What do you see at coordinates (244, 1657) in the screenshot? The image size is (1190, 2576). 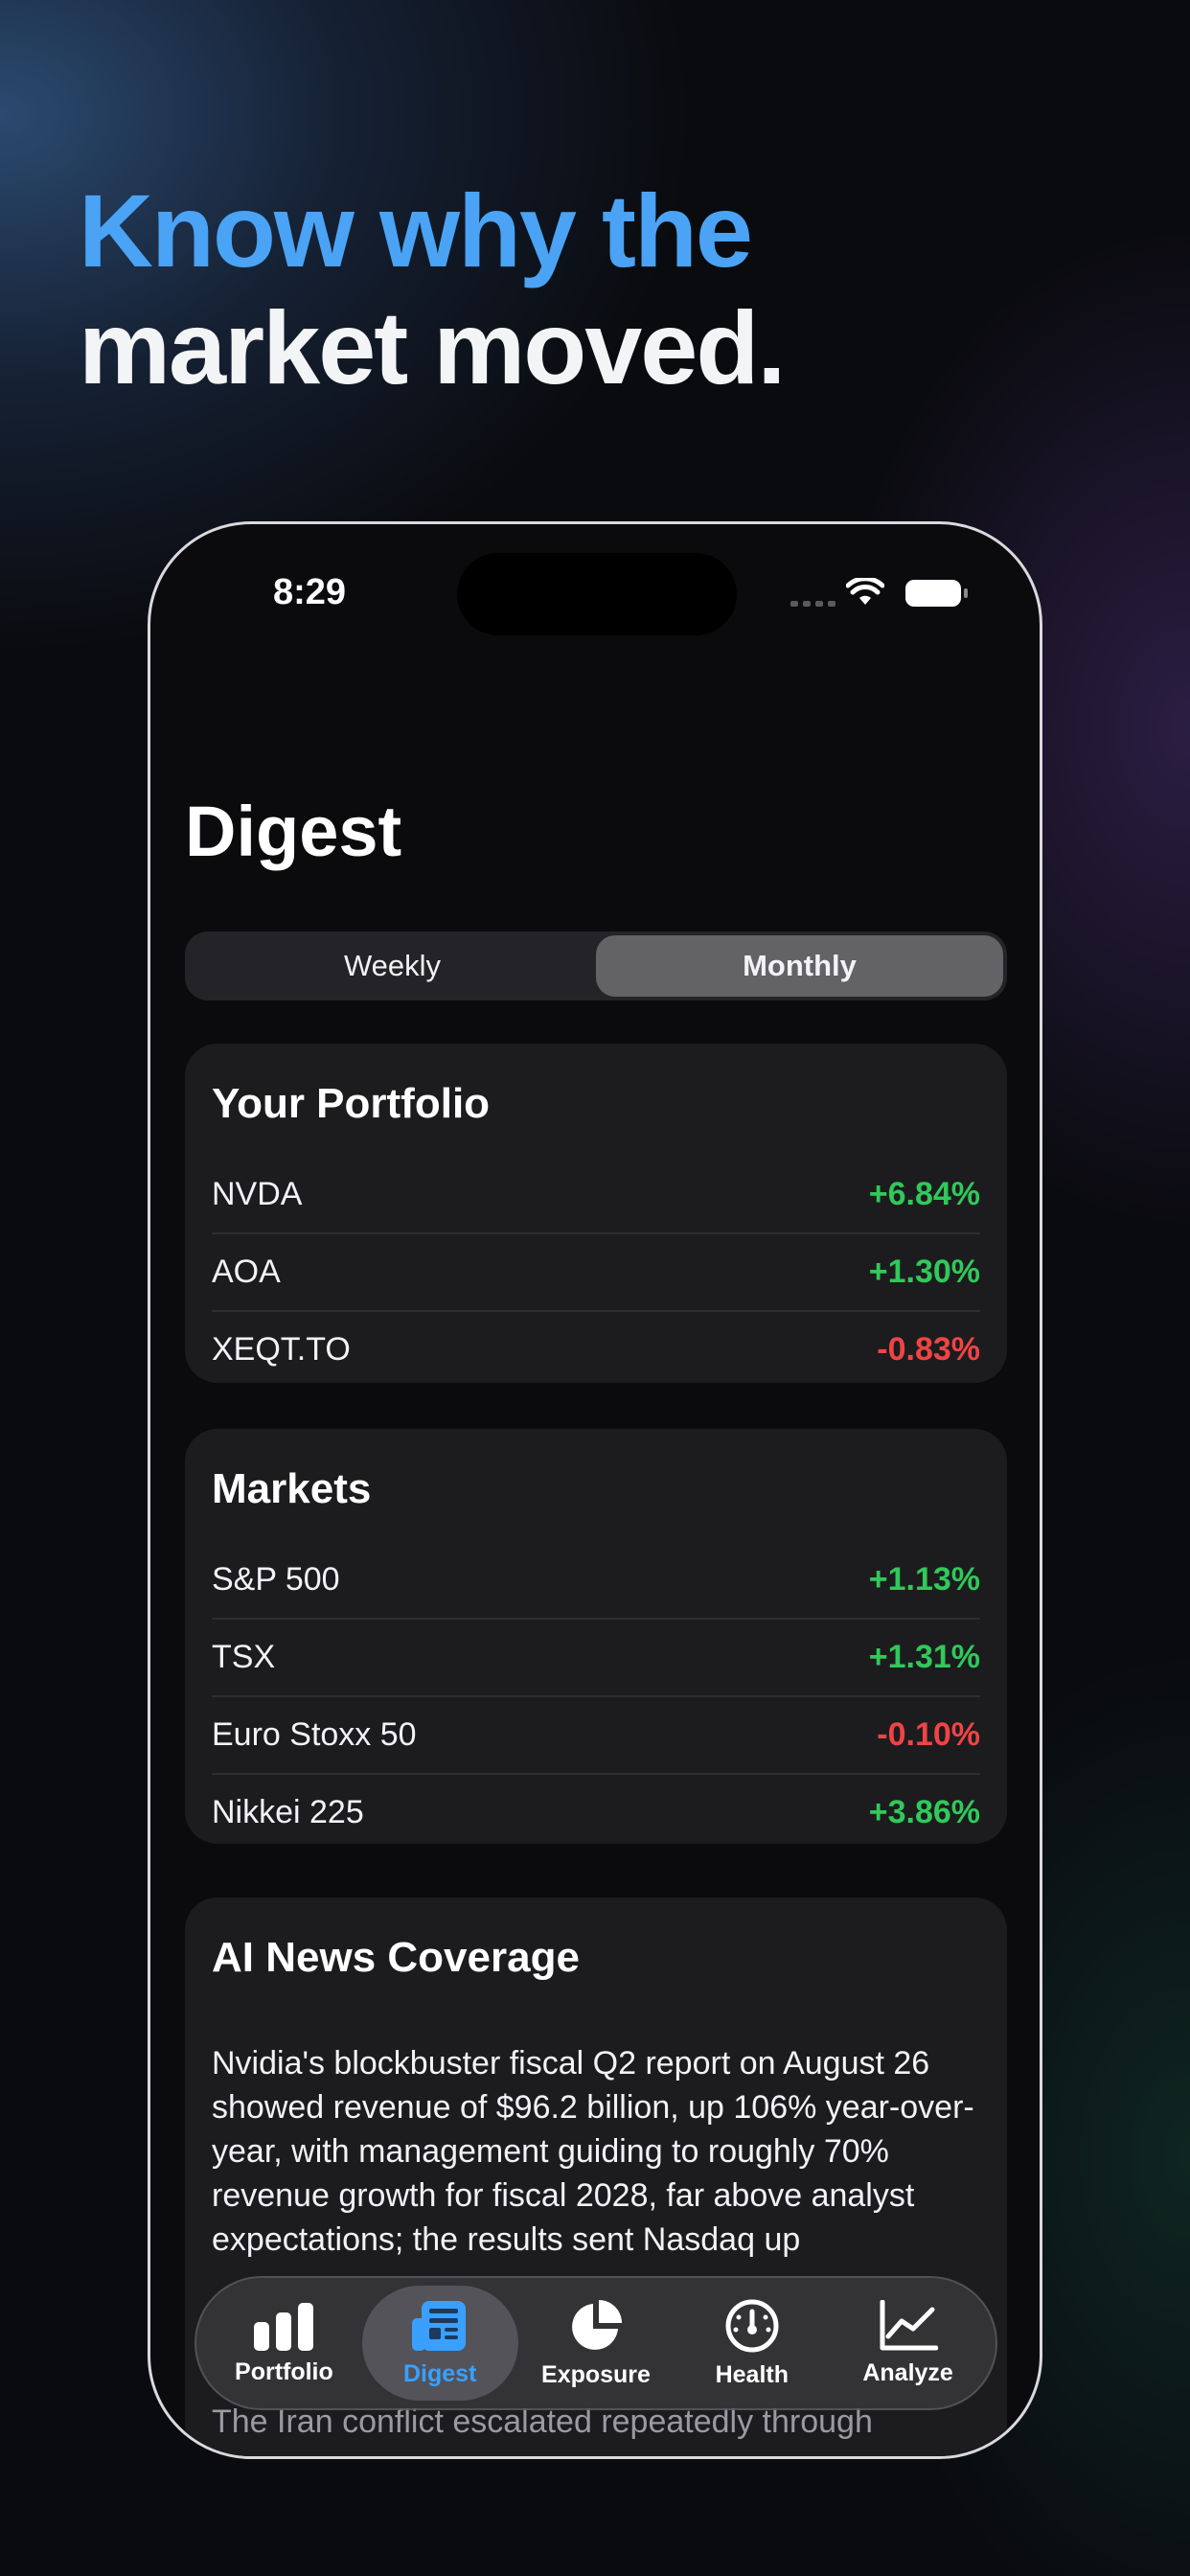 I see `index-name: TSX` at bounding box center [244, 1657].